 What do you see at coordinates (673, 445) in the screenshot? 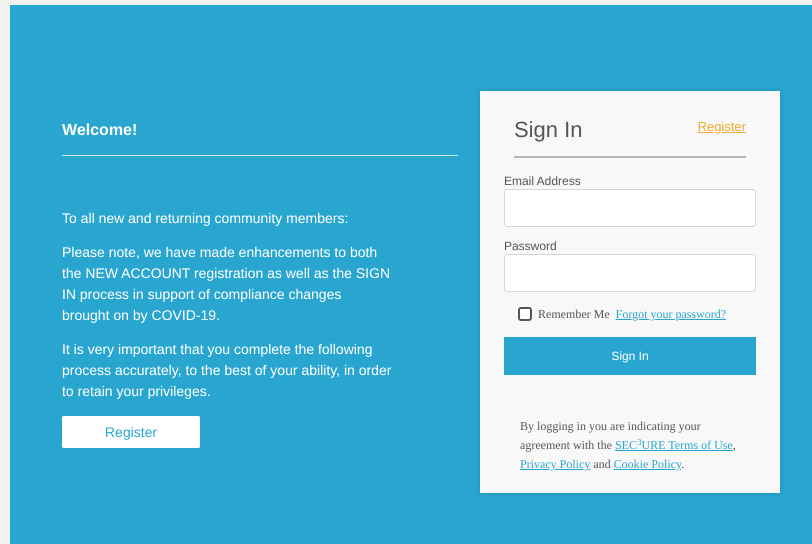
I see `policy-link: SEC$^{3}$URE Terms of Use` at bounding box center [673, 445].